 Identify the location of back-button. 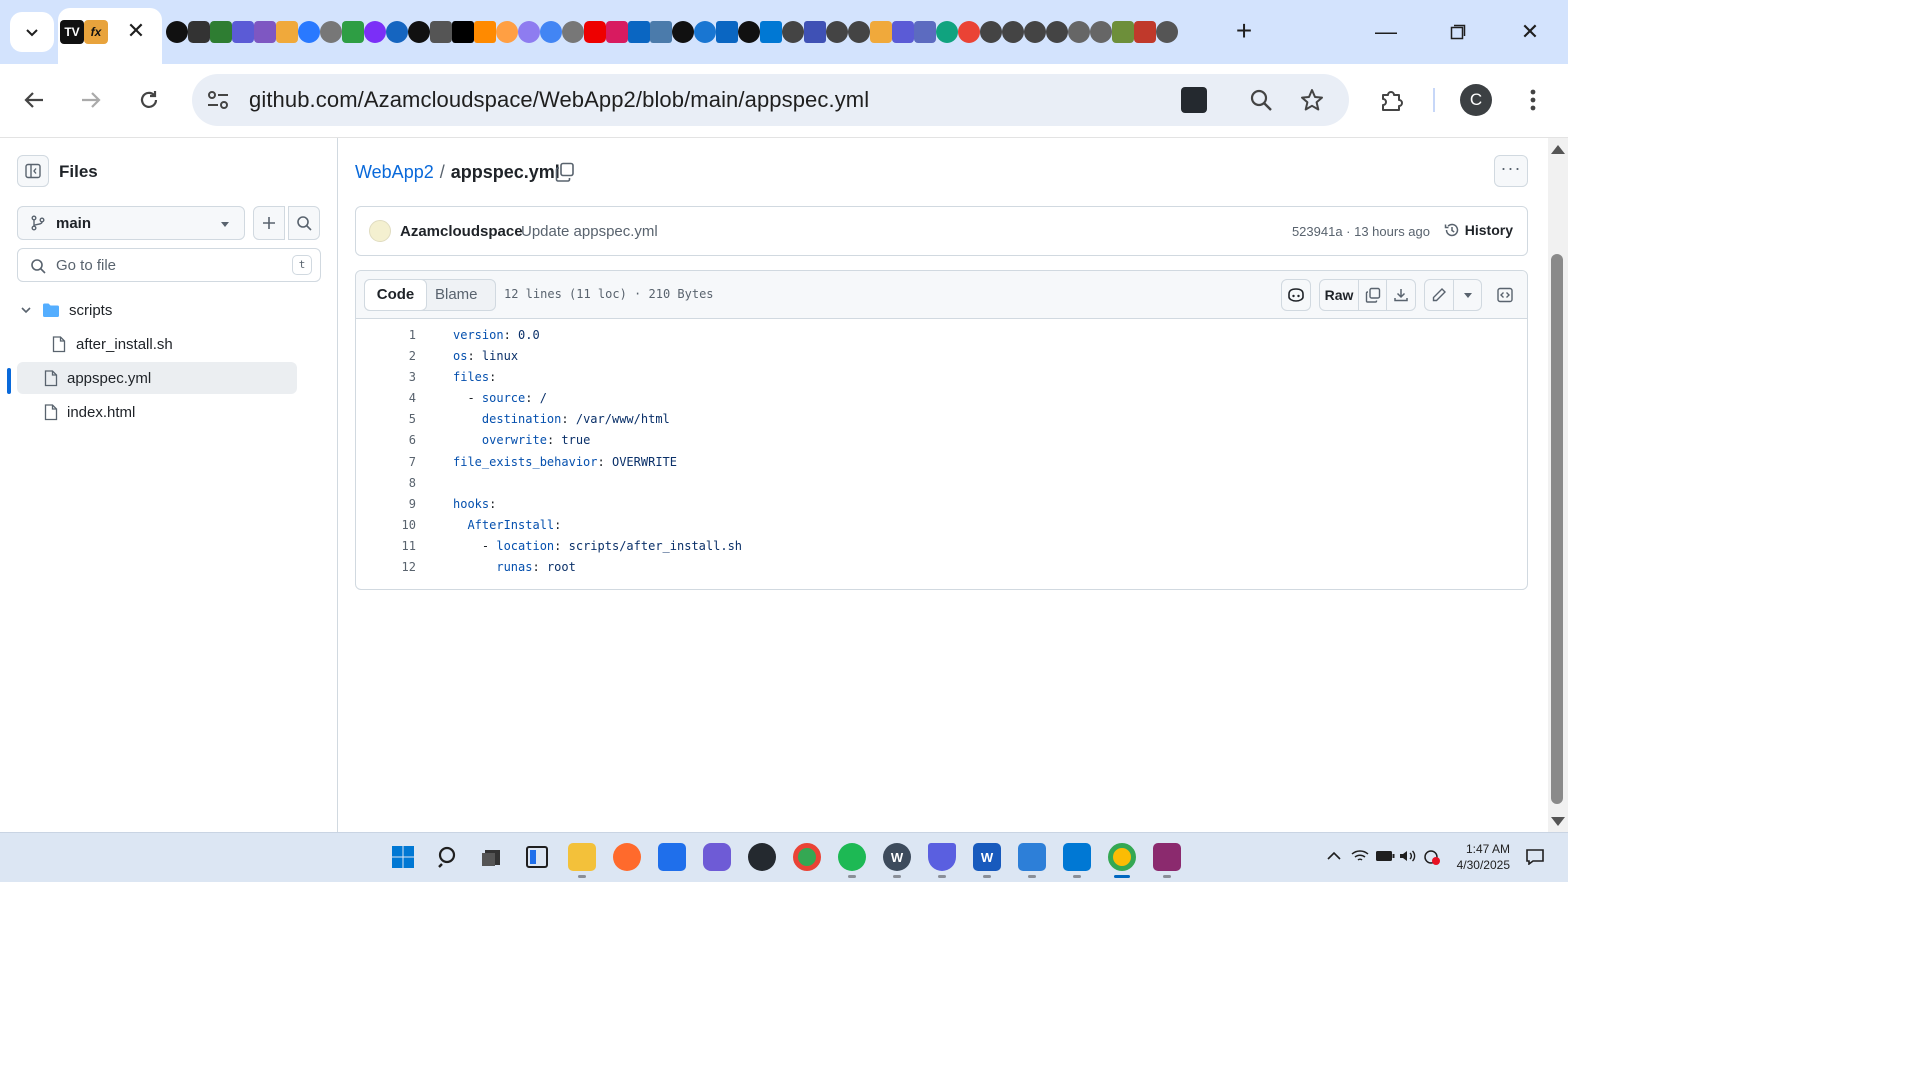
(34, 100).